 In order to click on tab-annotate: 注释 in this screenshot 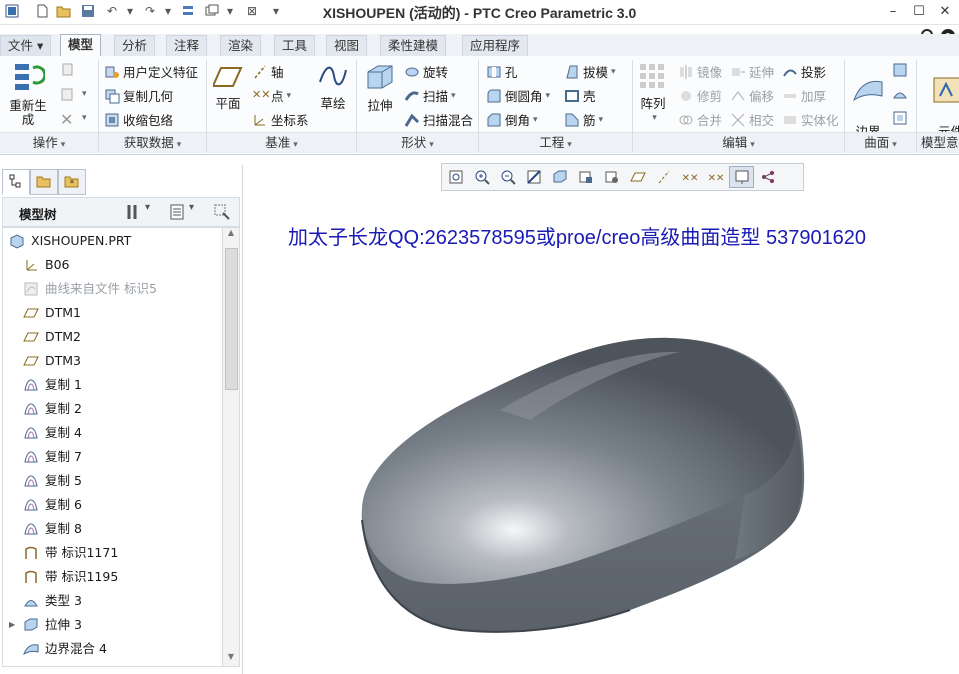, I will do `click(187, 45)`.